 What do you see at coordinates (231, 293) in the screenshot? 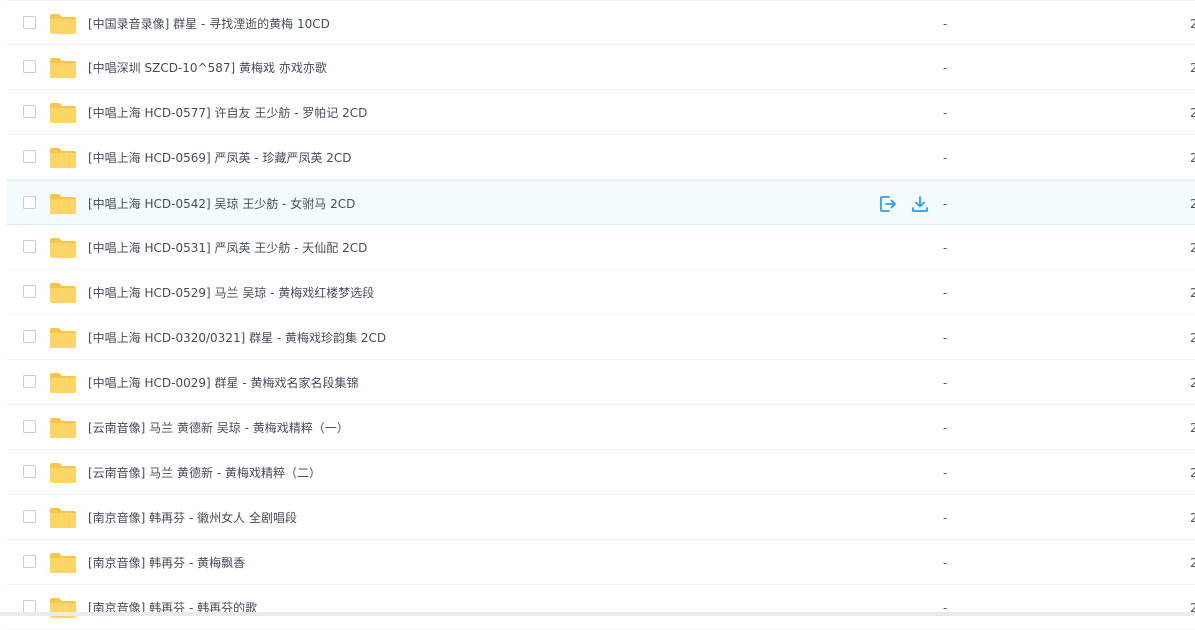
I see `file-name-link: [中唱上海 HCD-0529] 马兰 吴琼 - 黄梅戏红楼梦选段` at bounding box center [231, 293].